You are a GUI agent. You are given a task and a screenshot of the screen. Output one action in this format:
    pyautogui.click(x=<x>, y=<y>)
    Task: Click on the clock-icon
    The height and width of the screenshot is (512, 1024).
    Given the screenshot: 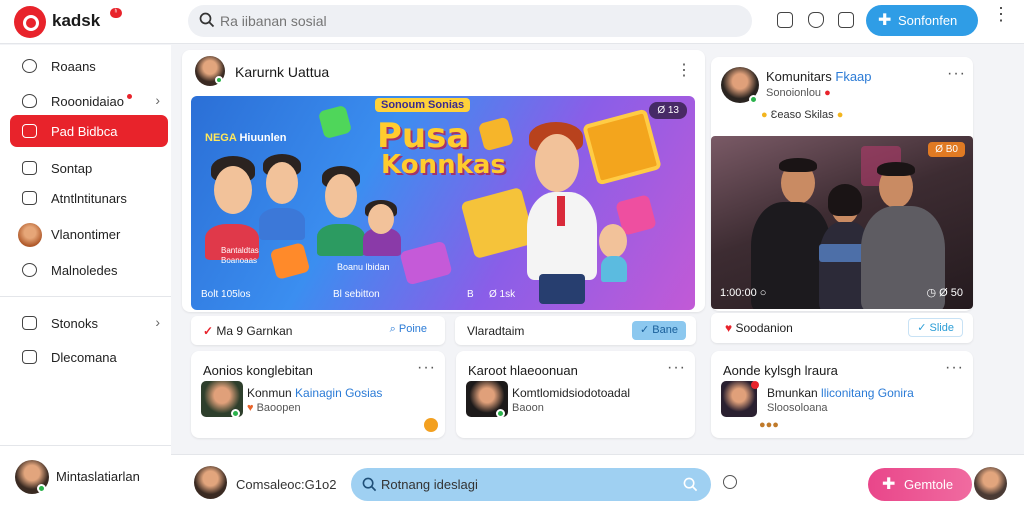 What is the action you would take?
    pyautogui.click(x=730, y=482)
    